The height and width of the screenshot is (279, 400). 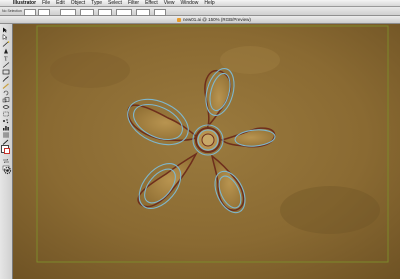 What do you see at coordinates (209, 3) in the screenshot?
I see `menu-help: Help` at bounding box center [209, 3].